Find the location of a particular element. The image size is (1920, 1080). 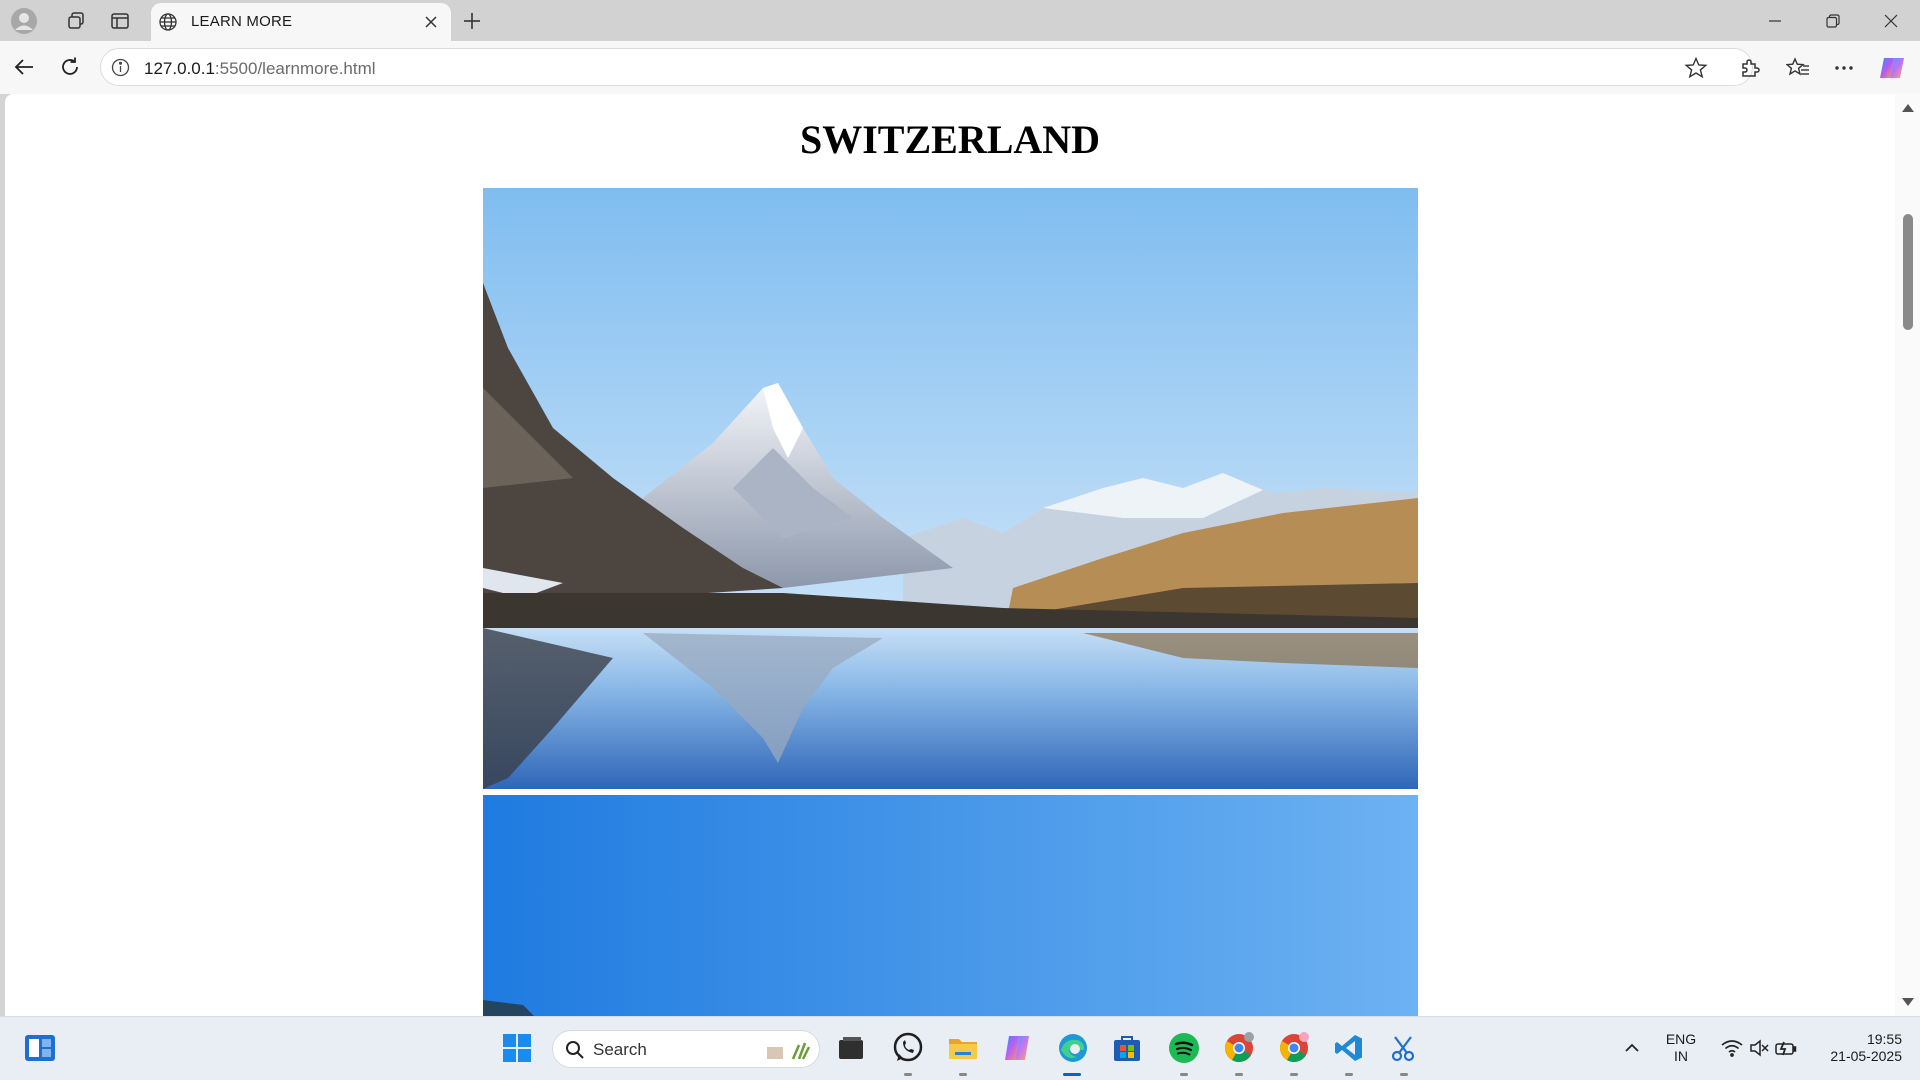

windows-taskbar: Search ENG IN 19:55 21-05-2025 is located at coordinates (960, 1048).